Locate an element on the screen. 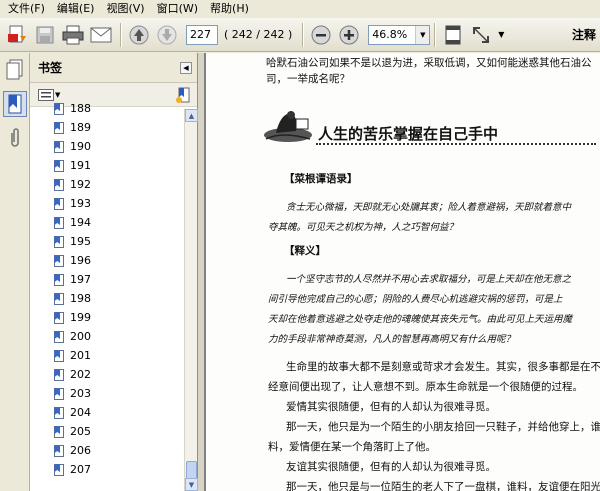 This screenshot has height=491, width=600. bookmark-label: 194 is located at coordinates (80, 222).